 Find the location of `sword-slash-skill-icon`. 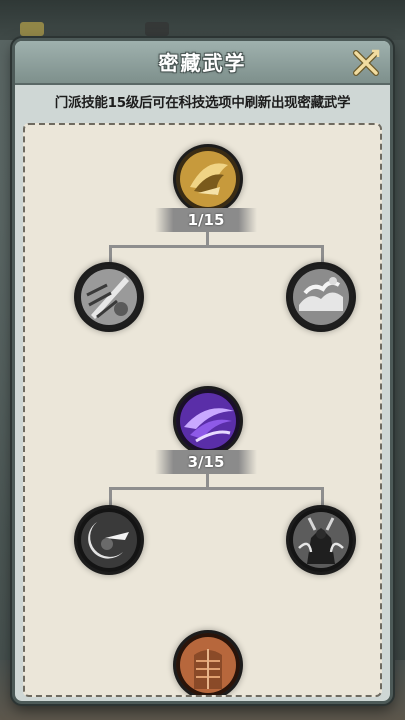

sword-slash-skill-icon is located at coordinates (109, 297).